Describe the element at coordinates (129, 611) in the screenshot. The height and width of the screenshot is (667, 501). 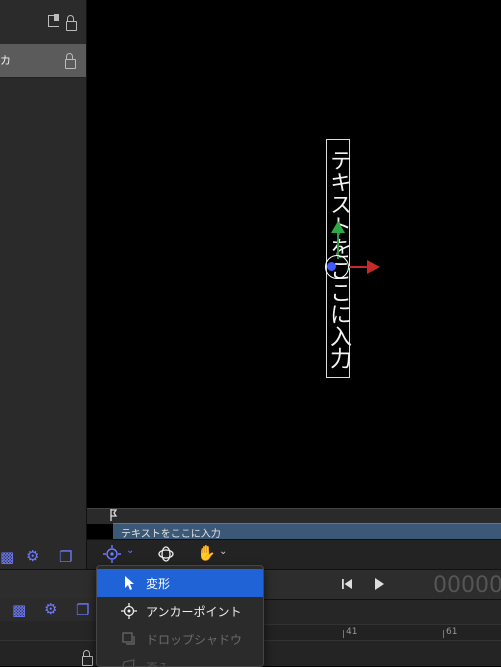
I see `anchor-point-icon` at that location.